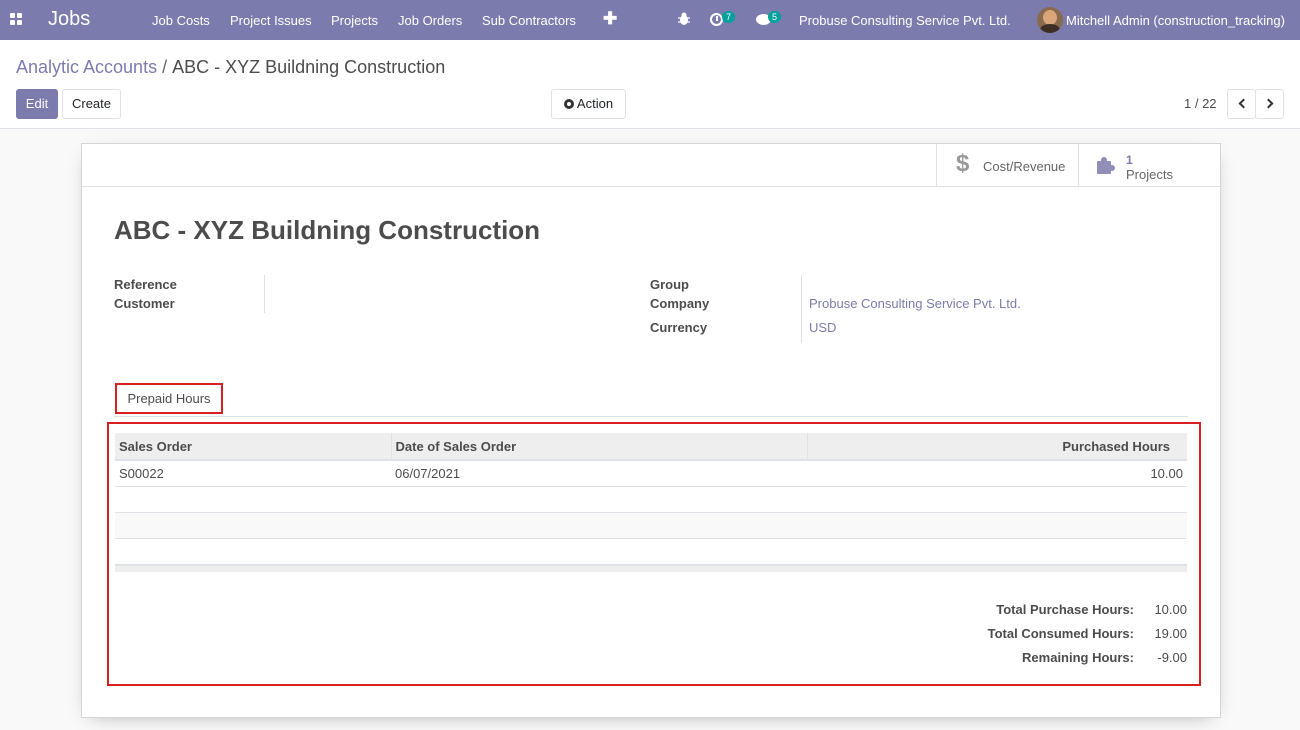 Image resolution: width=1300 pixels, height=730 pixels. What do you see at coordinates (568, 104) in the screenshot?
I see `gear-icon` at bounding box center [568, 104].